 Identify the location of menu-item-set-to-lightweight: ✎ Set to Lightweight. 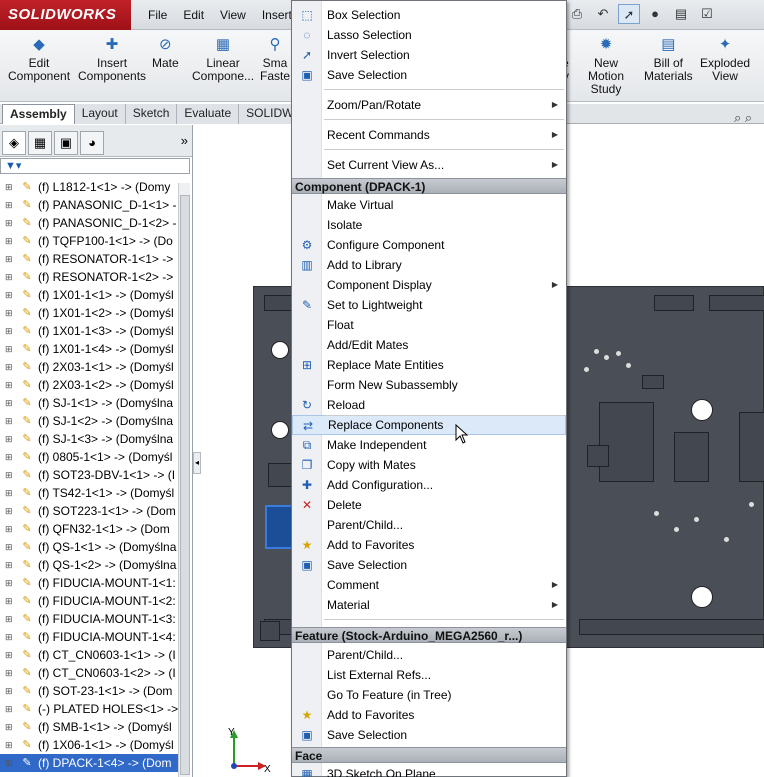
(429, 305).